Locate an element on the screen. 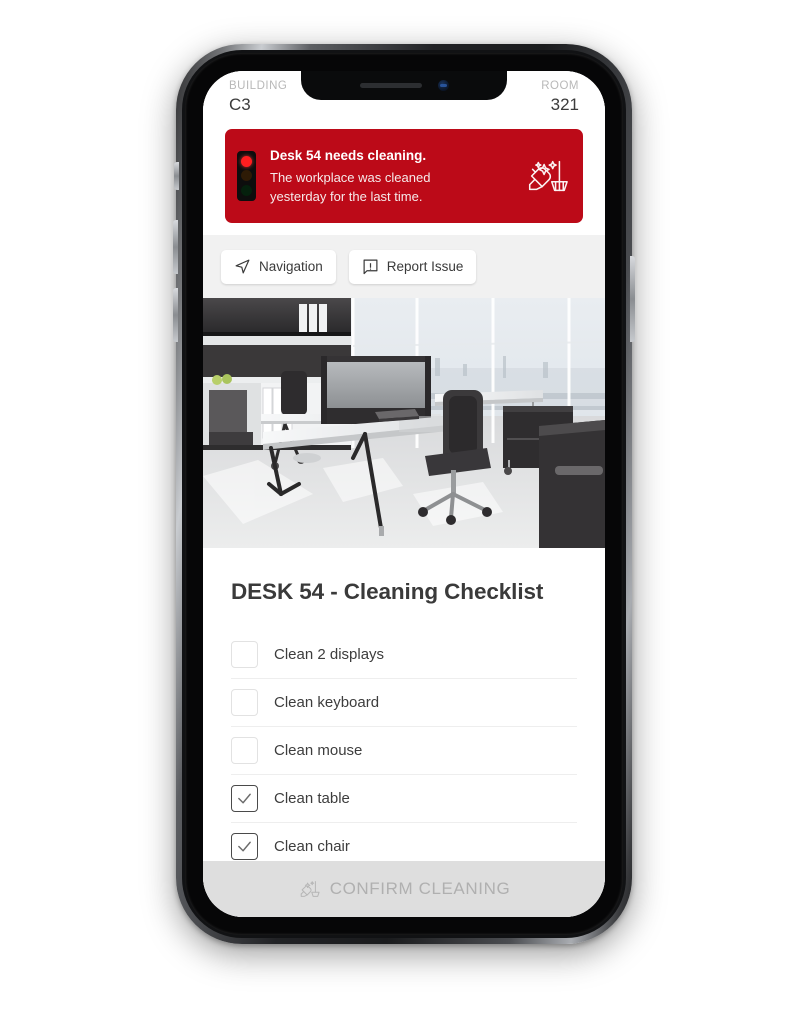 Image resolution: width=808 pixels, height=1024 pixels. checklist-item-label: Clean table is located at coordinates (312, 798).